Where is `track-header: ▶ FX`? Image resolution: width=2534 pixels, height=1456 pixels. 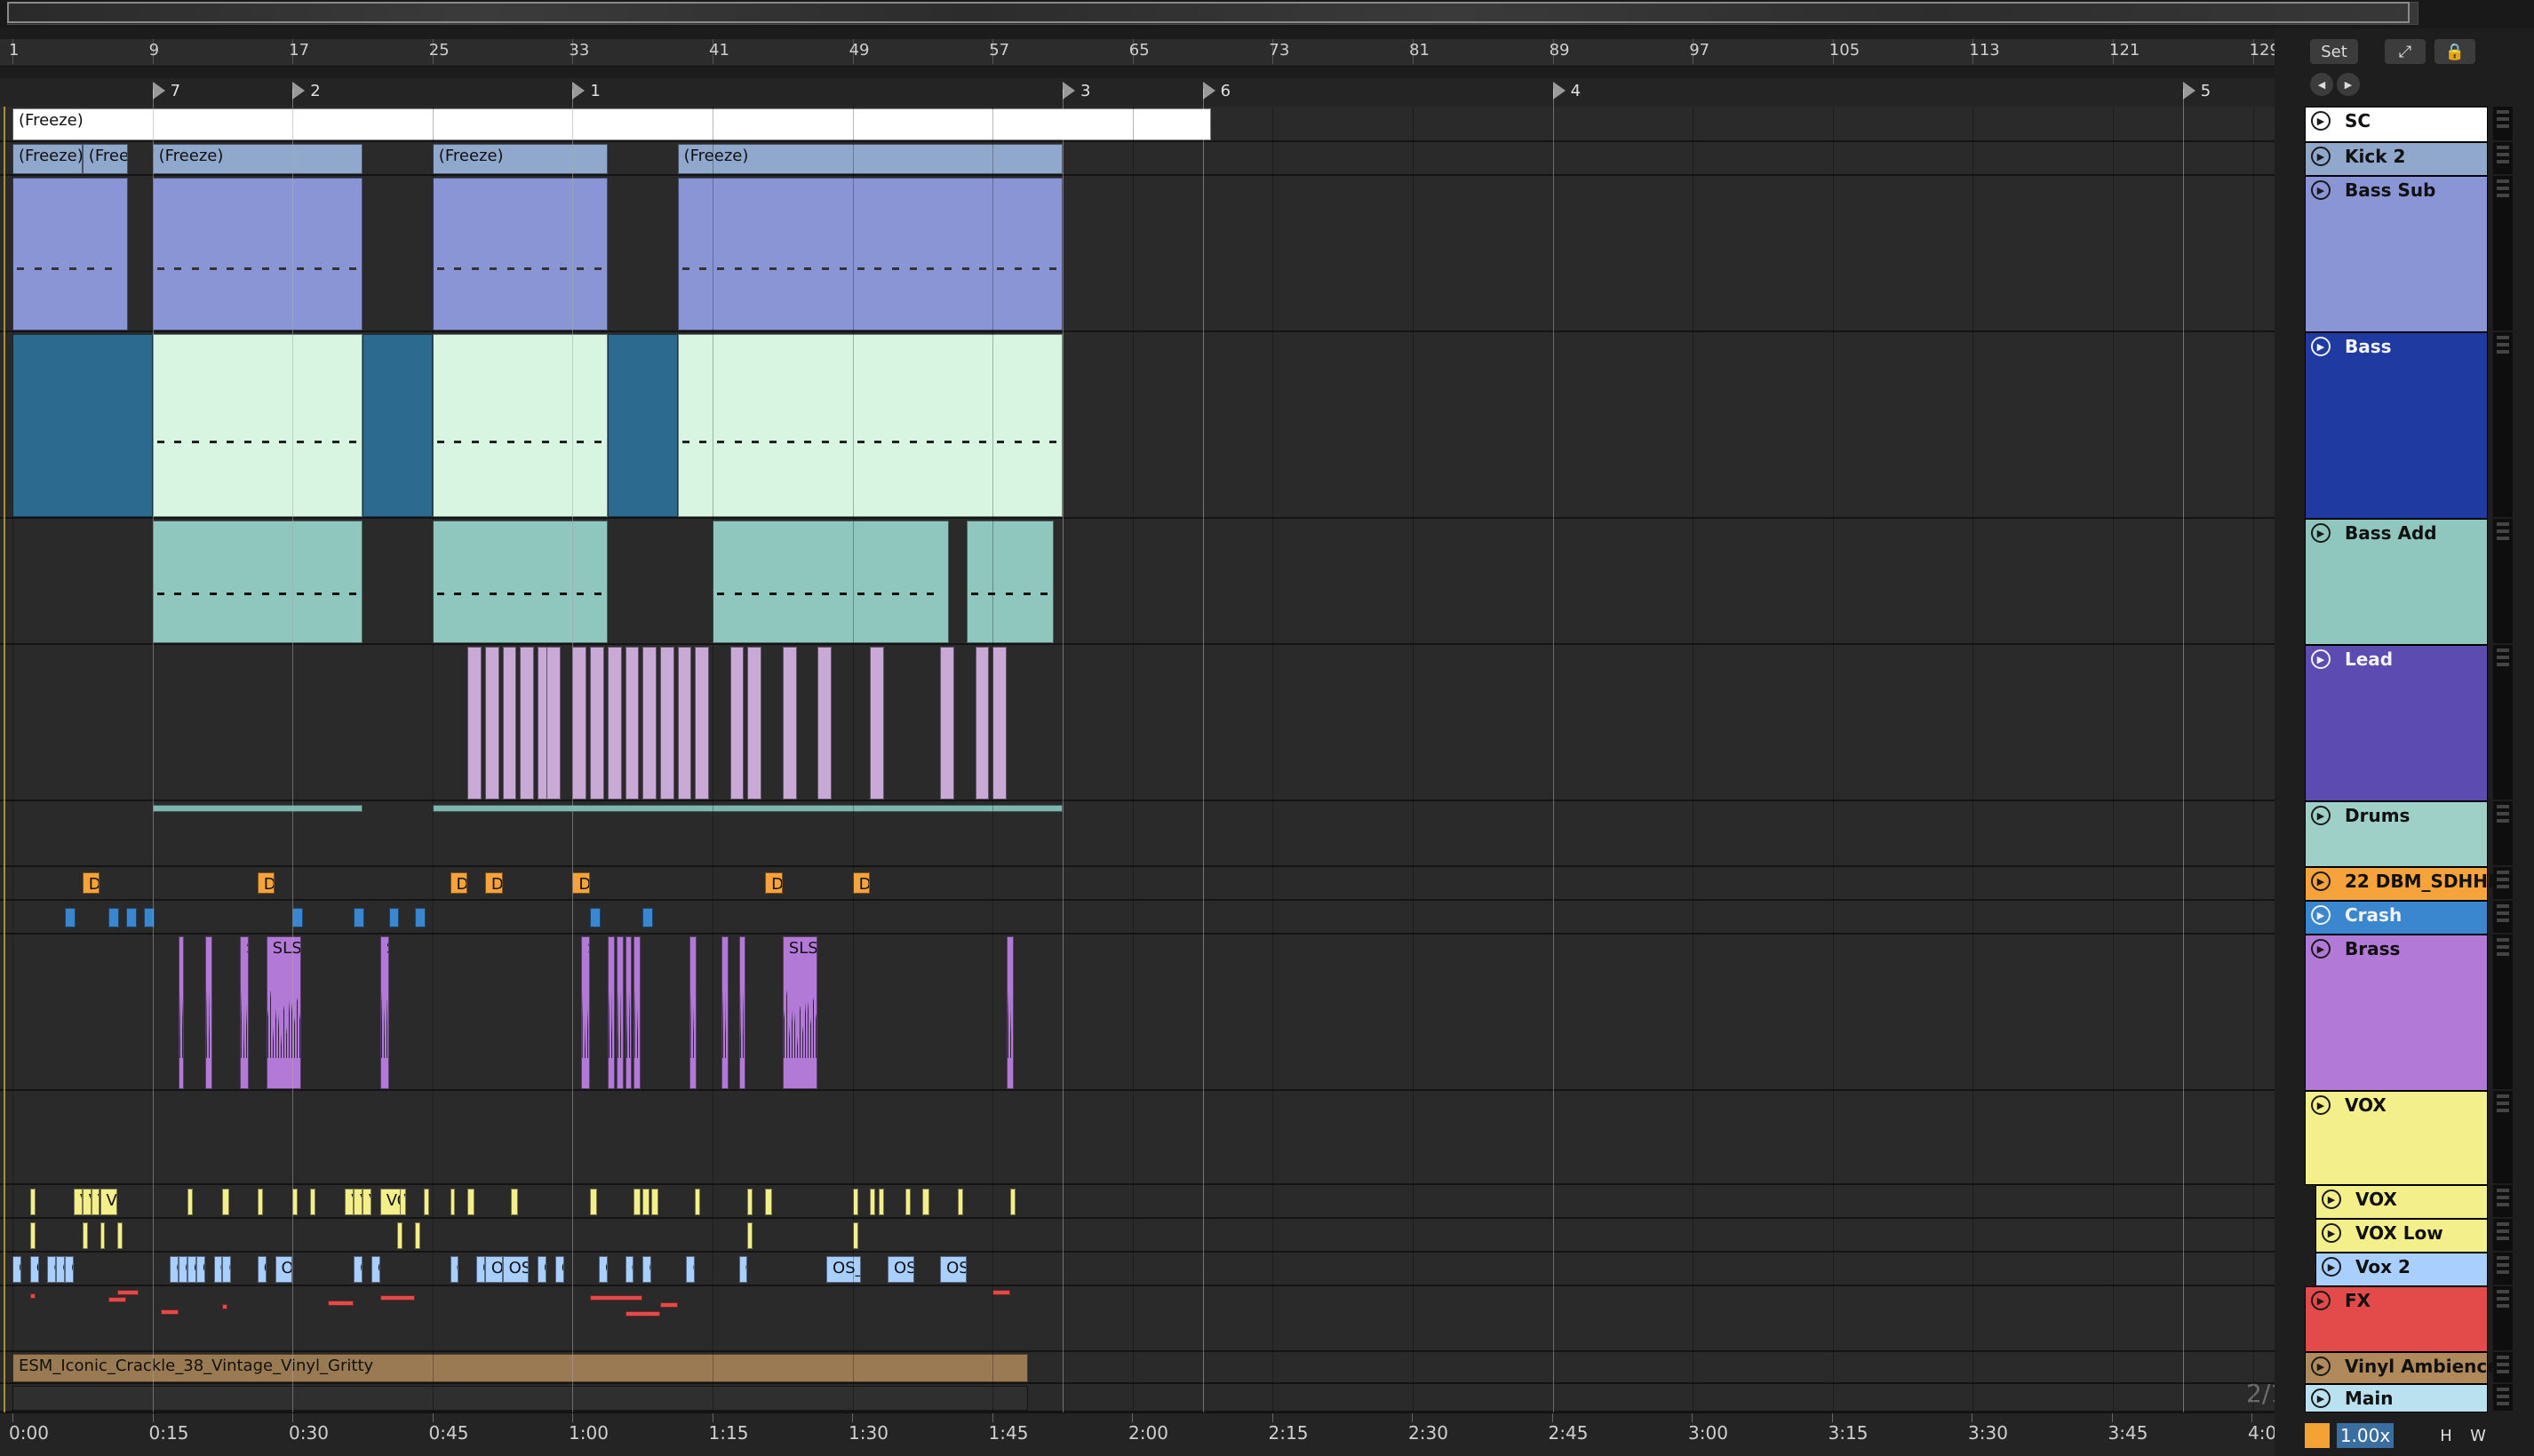
track-header: ▶ FX is located at coordinates (2396, 1319).